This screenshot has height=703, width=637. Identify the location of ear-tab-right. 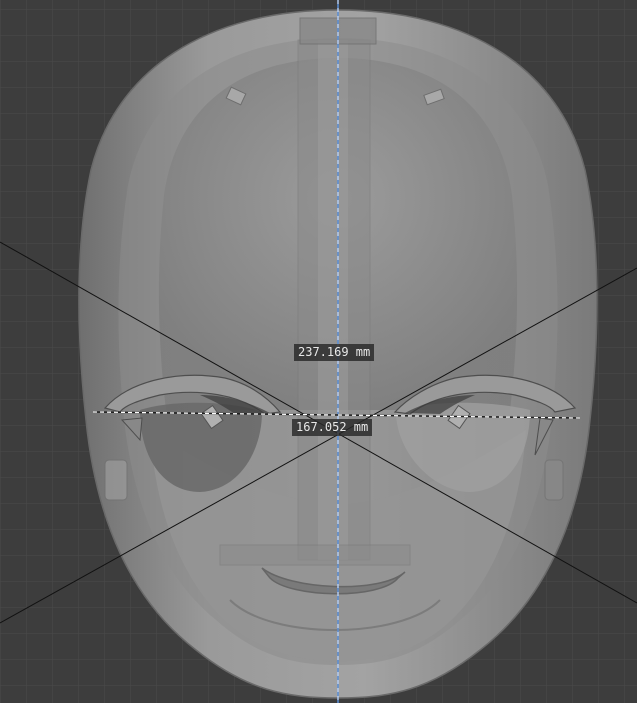
(554, 480).